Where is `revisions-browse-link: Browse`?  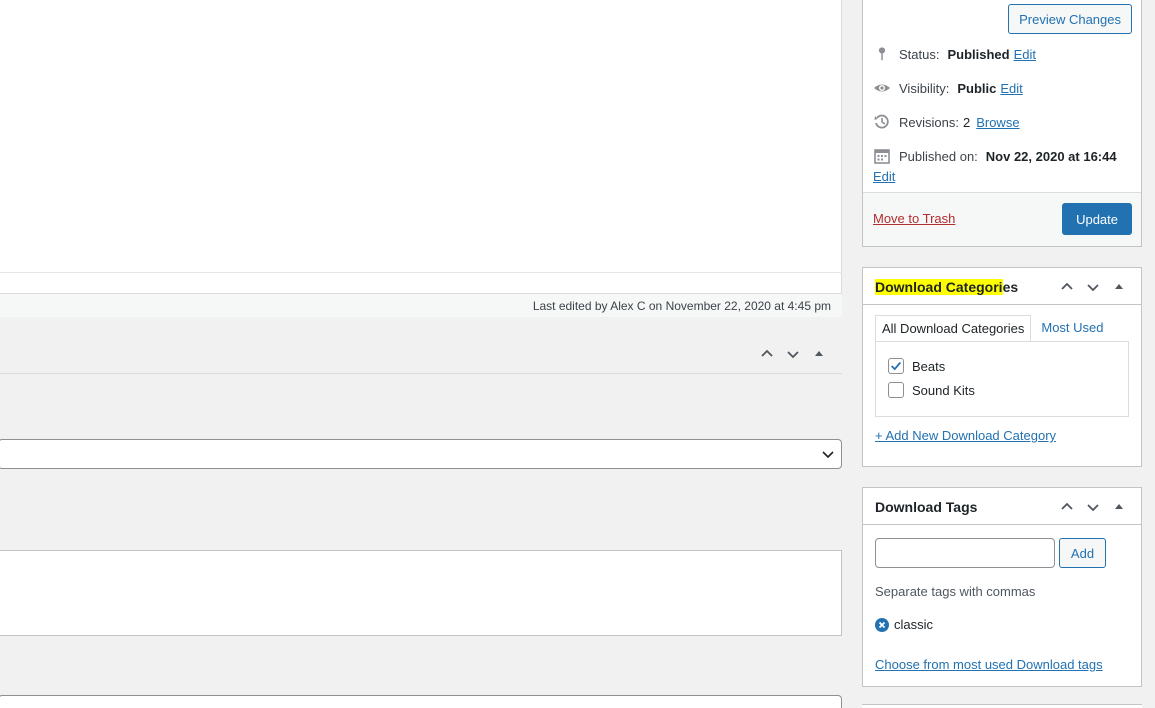 revisions-browse-link: Browse is located at coordinates (997, 122).